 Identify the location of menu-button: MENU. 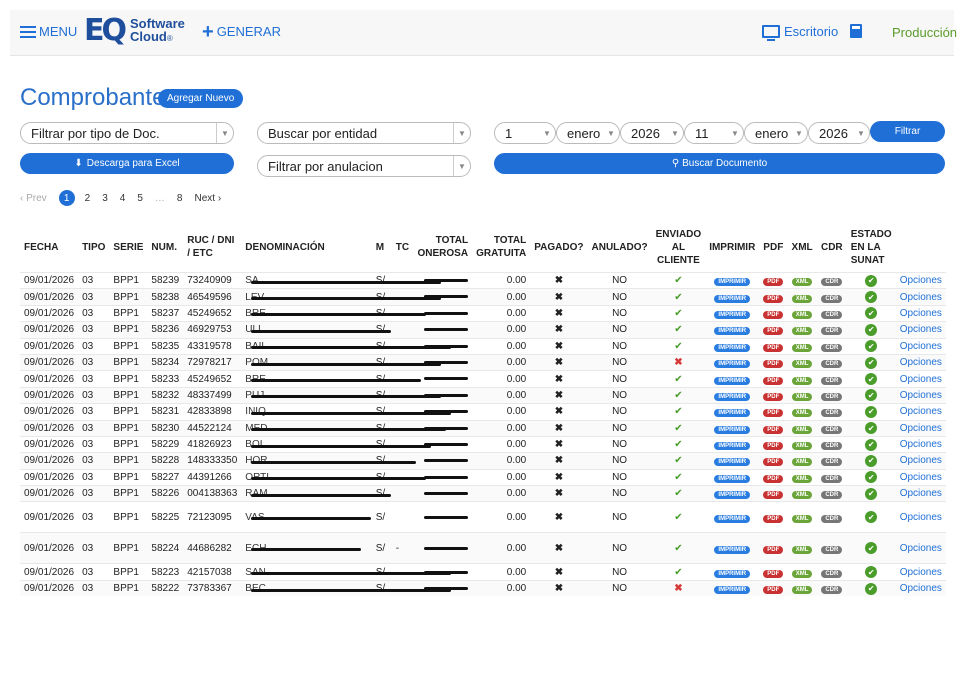
(48, 31).